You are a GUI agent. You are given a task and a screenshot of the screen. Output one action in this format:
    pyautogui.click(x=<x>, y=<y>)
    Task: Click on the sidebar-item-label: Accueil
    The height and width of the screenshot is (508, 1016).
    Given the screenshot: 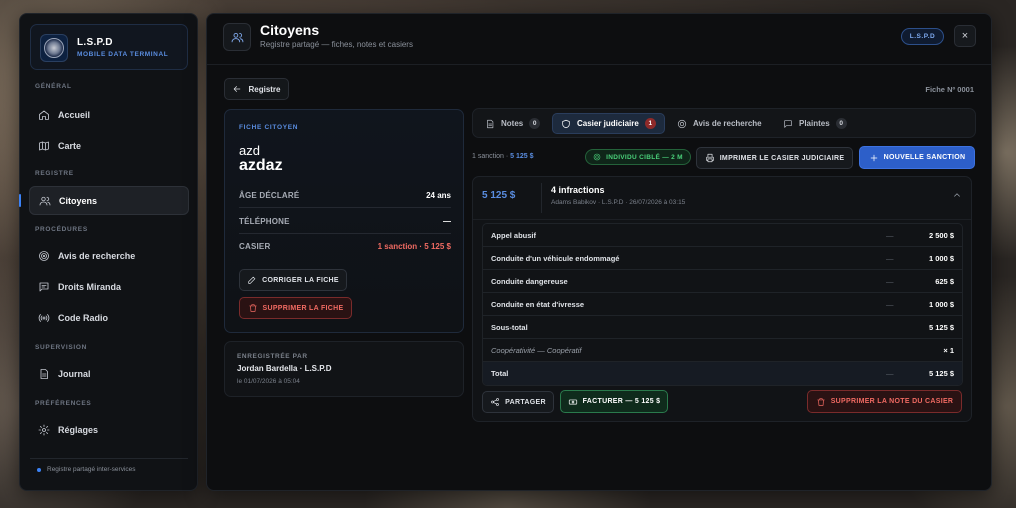 What is the action you would take?
    pyautogui.click(x=74, y=114)
    